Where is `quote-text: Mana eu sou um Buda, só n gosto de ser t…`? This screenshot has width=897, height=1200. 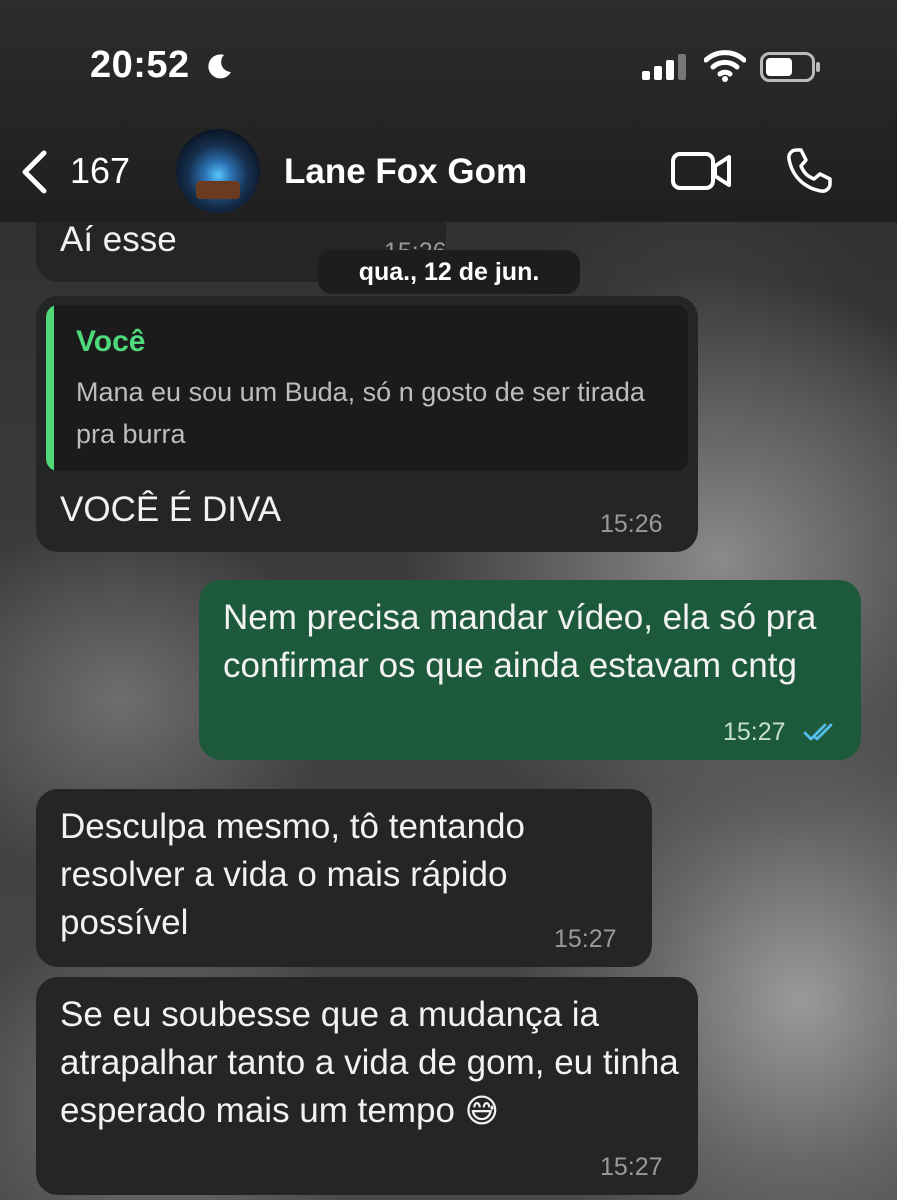 quote-text: Mana eu sou um Buda, só n gosto de ser t… is located at coordinates (360, 413).